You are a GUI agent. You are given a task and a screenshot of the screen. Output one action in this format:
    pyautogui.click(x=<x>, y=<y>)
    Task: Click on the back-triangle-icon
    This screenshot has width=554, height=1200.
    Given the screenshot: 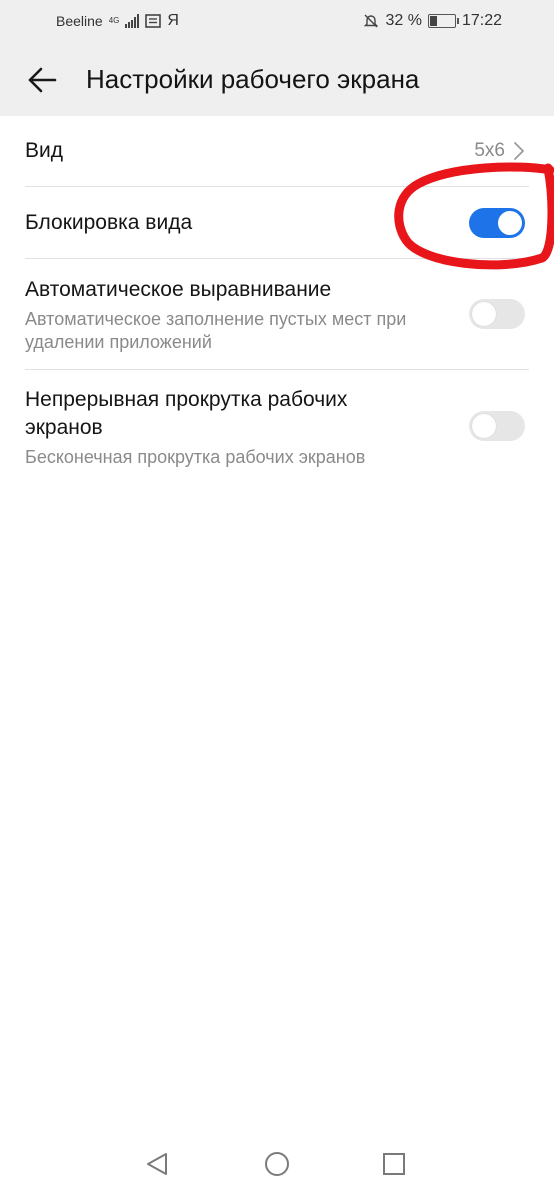 What is the action you would take?
    pyautogui.click(x=158, y=1164)
    